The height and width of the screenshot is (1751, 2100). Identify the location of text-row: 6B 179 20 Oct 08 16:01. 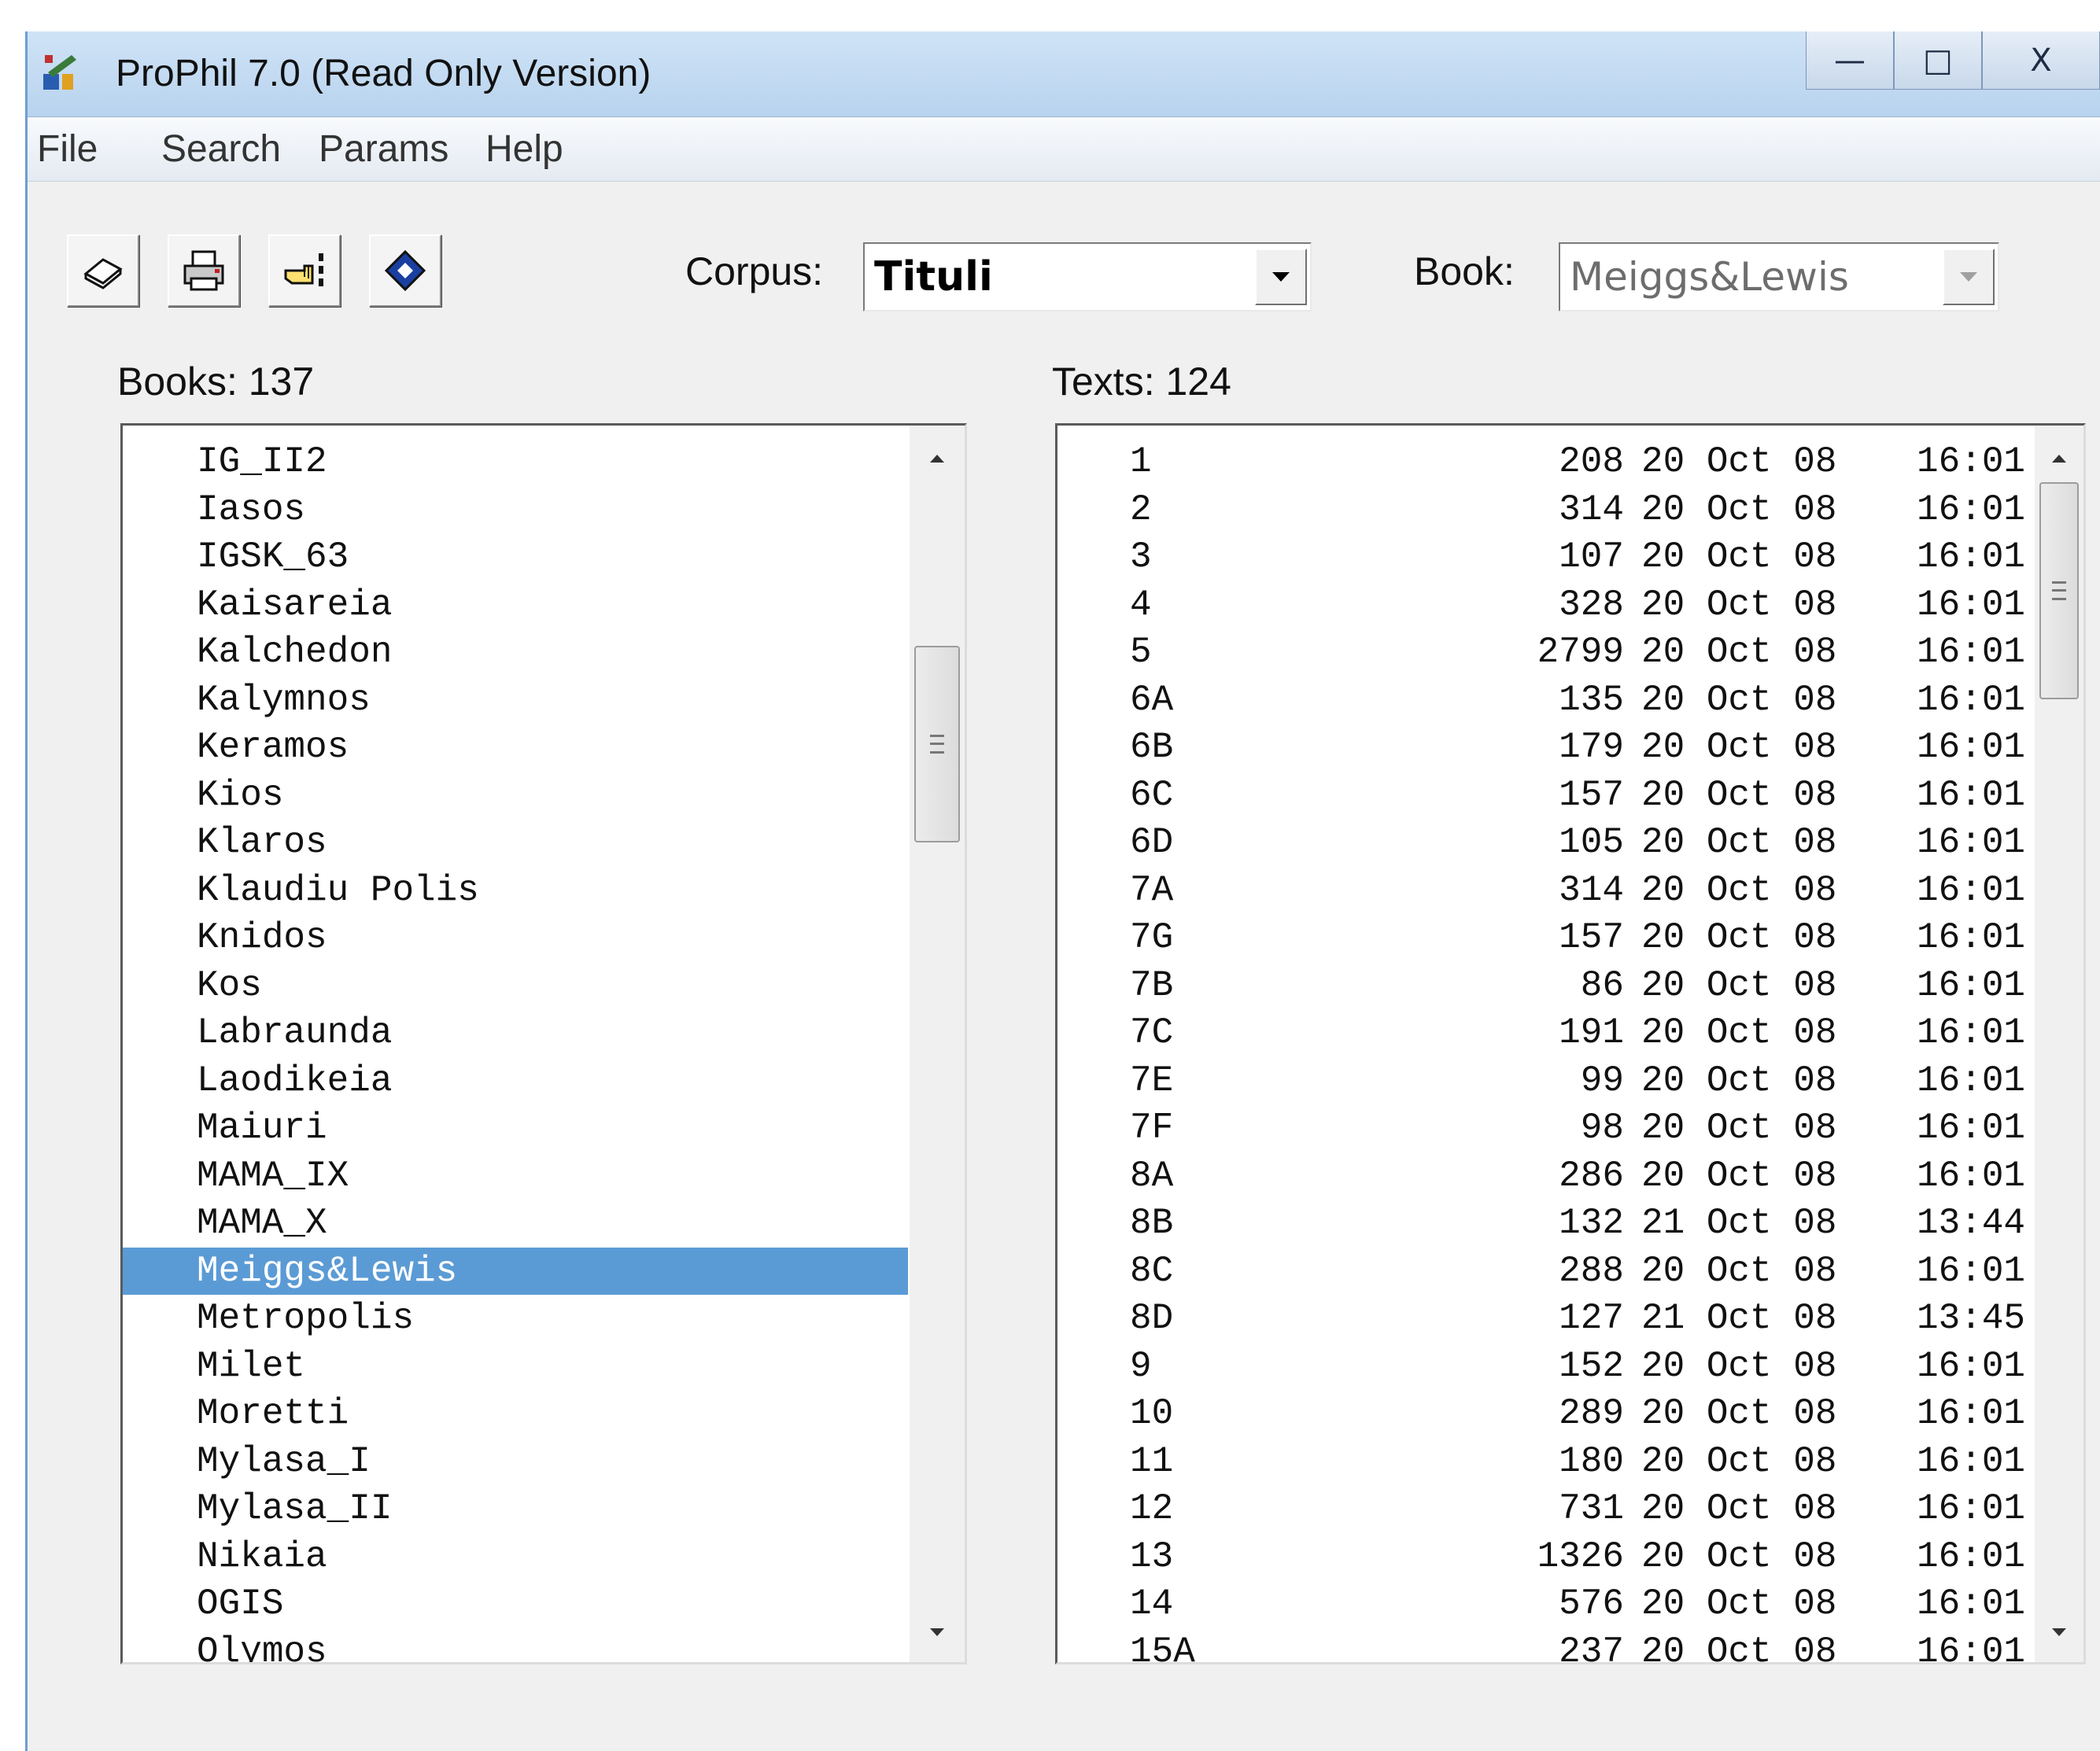
(1545, 747).